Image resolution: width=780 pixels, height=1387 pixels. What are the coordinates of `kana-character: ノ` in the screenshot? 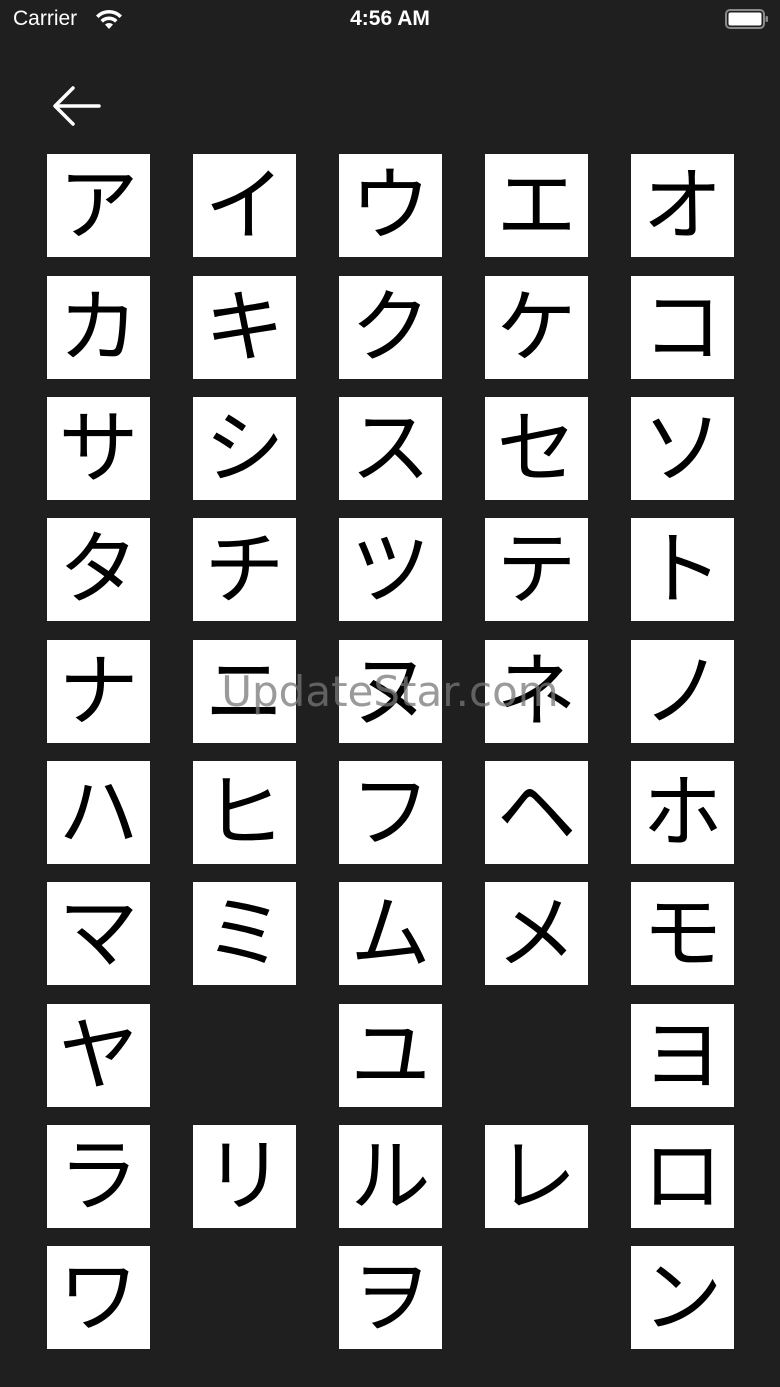 It's located at (682, 691).